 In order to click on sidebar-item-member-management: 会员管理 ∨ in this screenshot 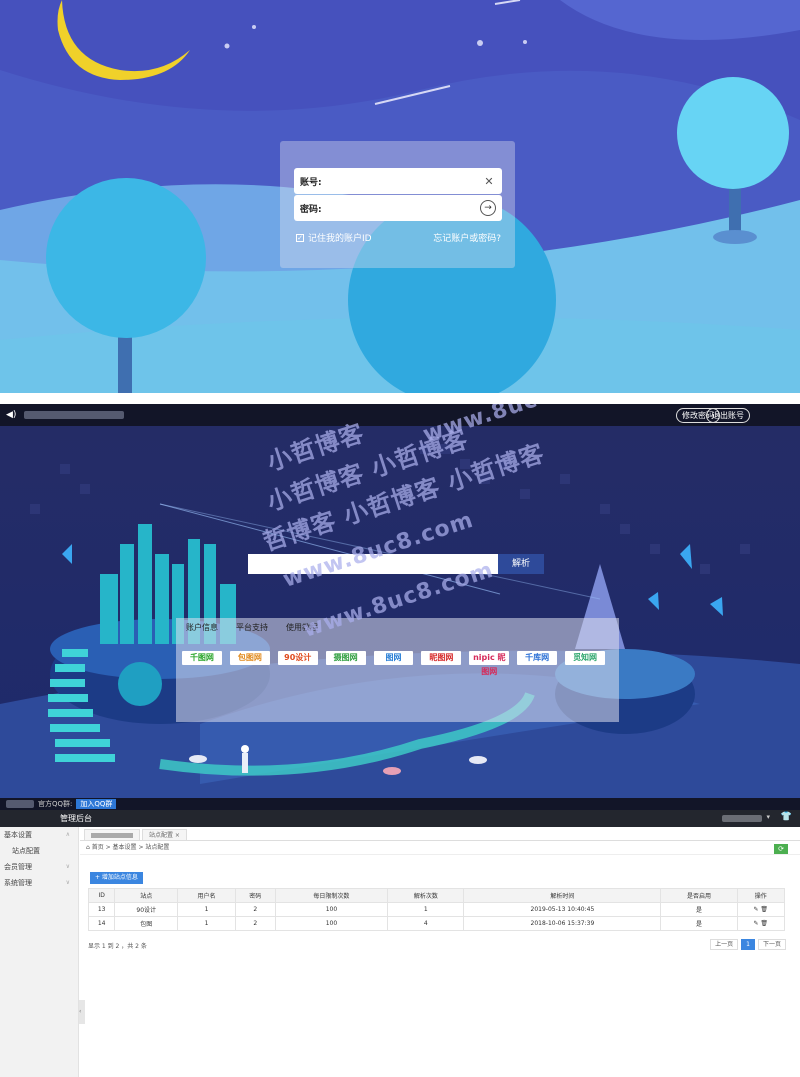, I will do `click(39, 867)`.